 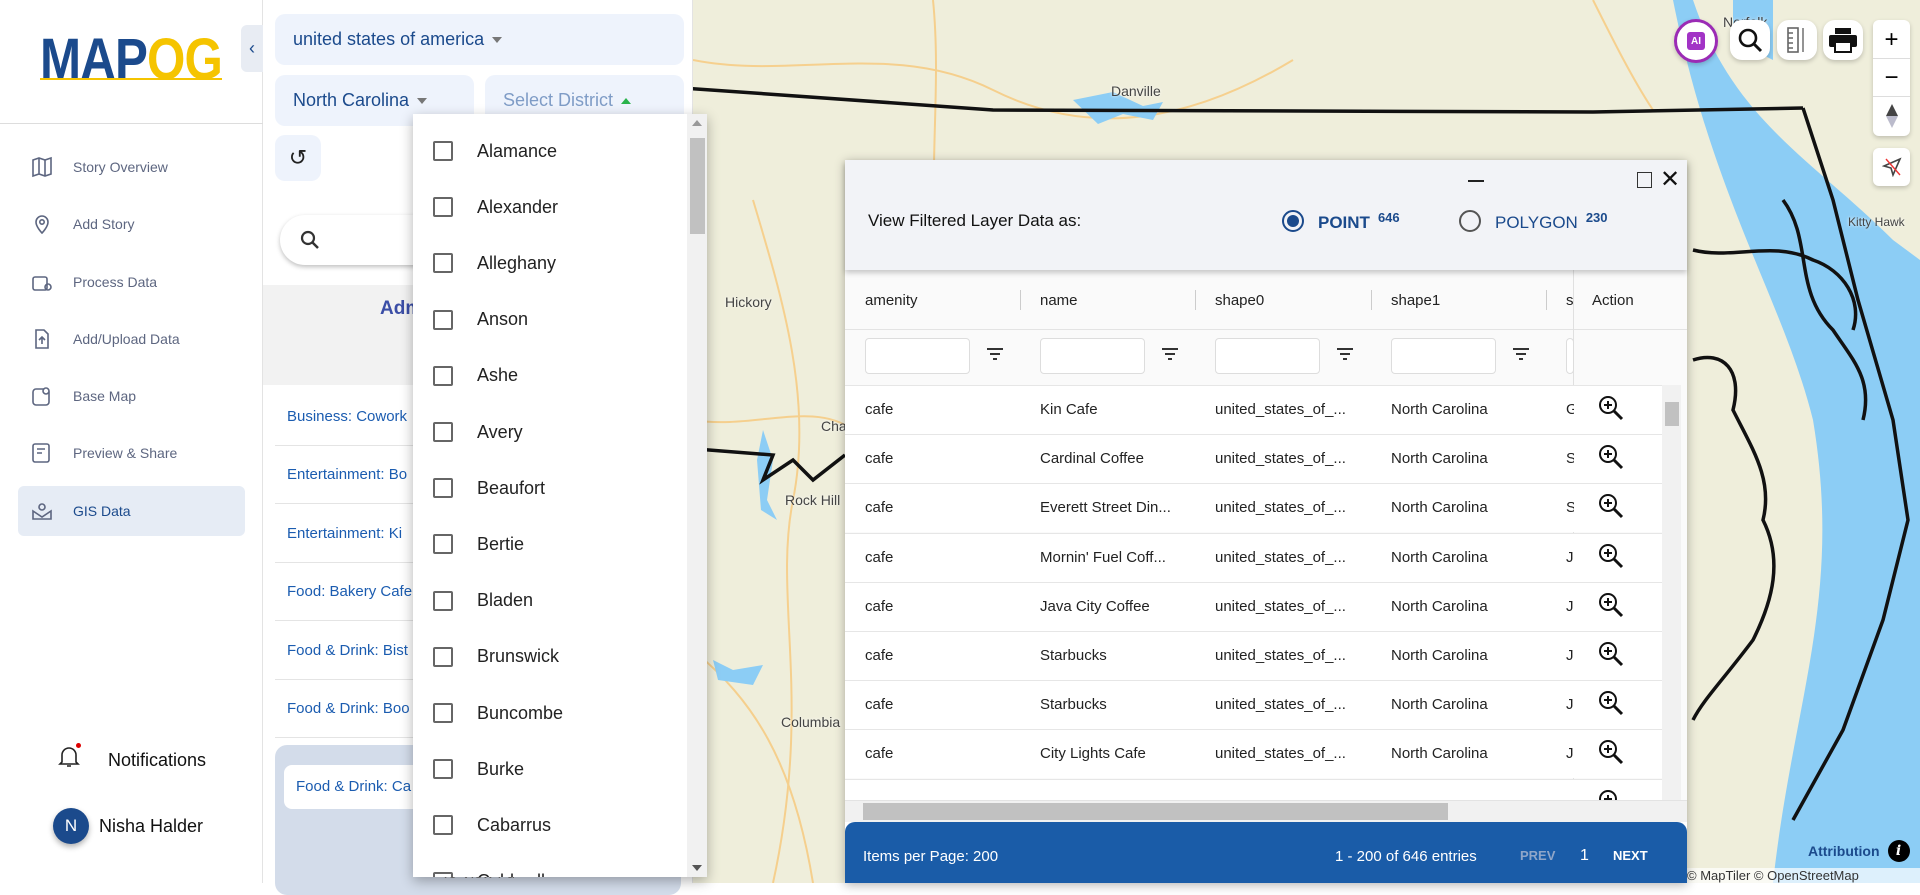 I want to click on notifications-button: Notifications, so click(x=132, y=759).